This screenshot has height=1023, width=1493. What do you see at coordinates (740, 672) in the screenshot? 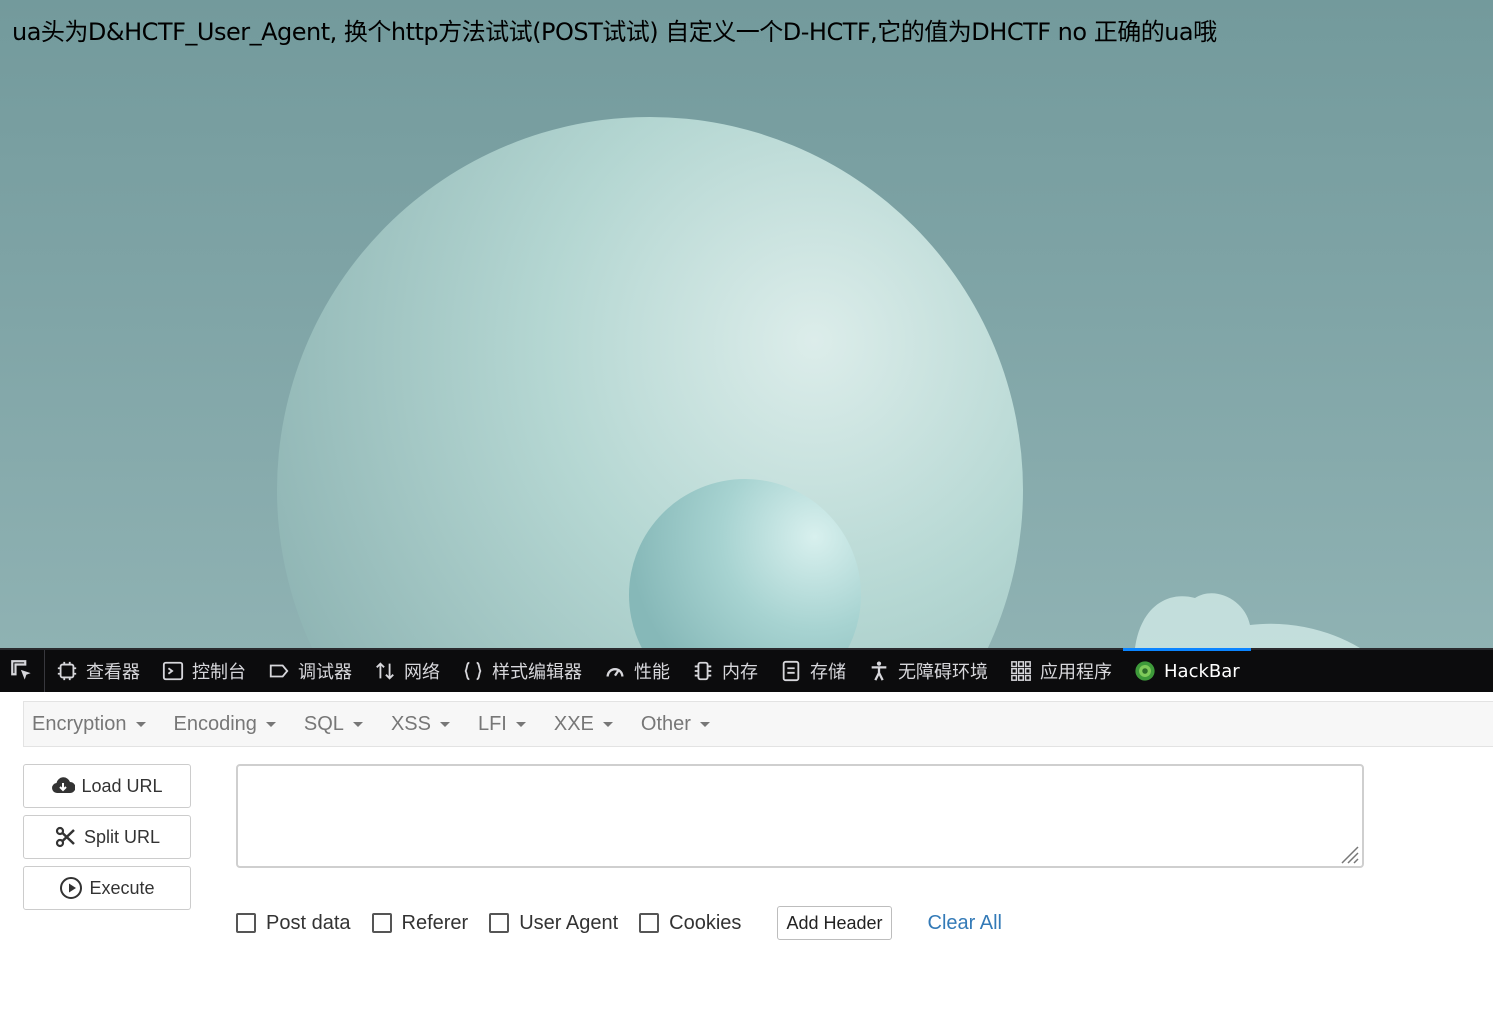
I see `tab-label: 内存` at bounding box center [740, 672].